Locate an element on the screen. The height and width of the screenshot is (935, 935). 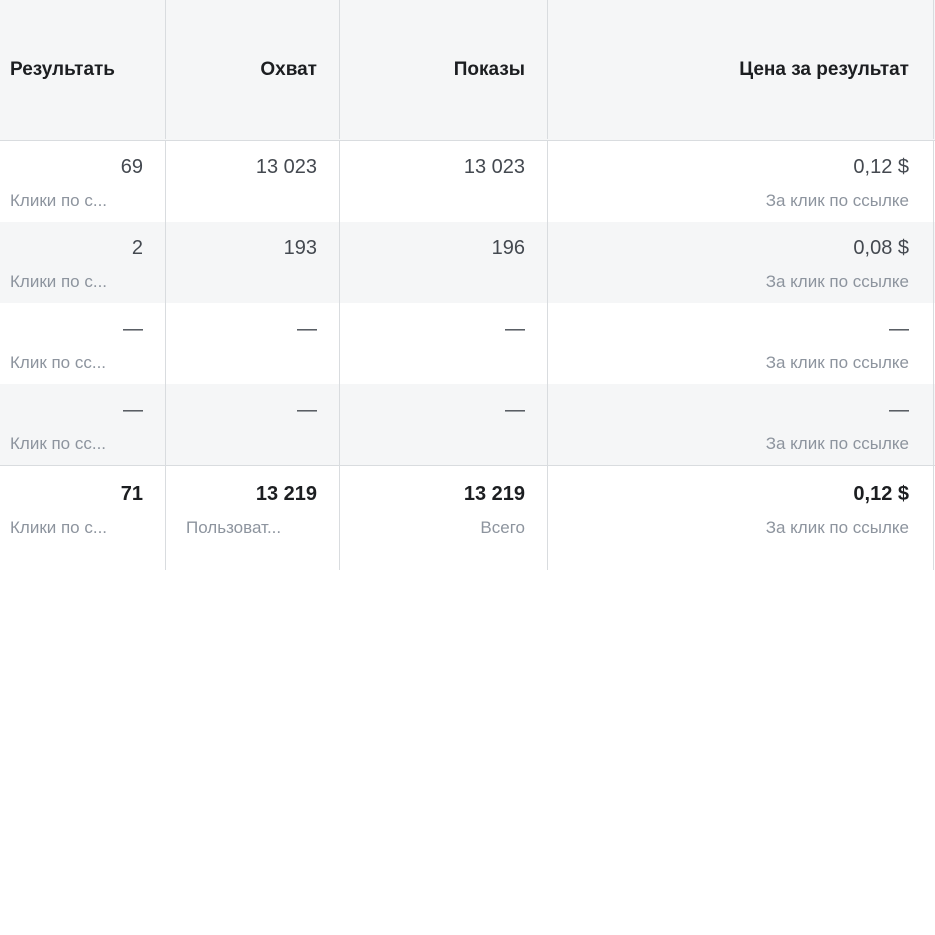
cost-cell: 0,08 $ За клик по ссылке is located at coordinates (740, 262).